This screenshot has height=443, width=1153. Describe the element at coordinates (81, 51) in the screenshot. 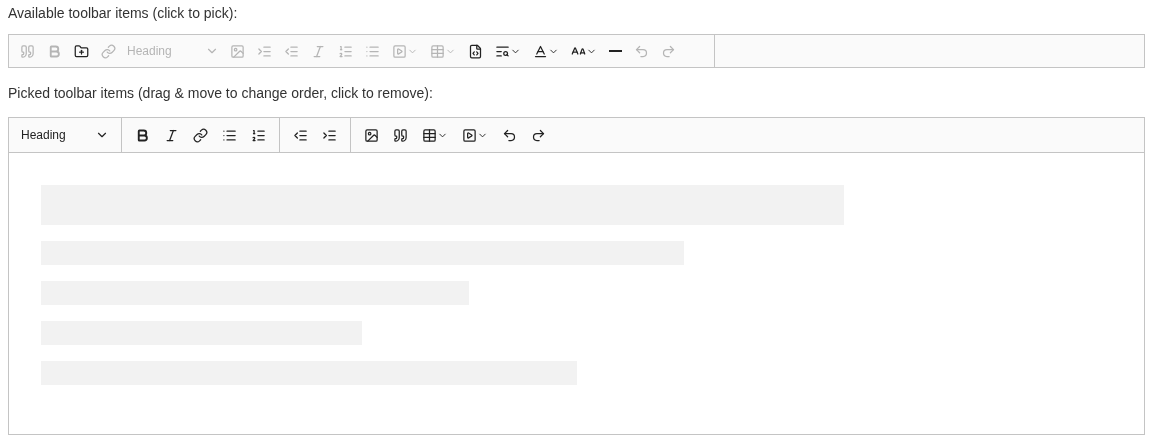

I see `folder-plus-icon` at that location.